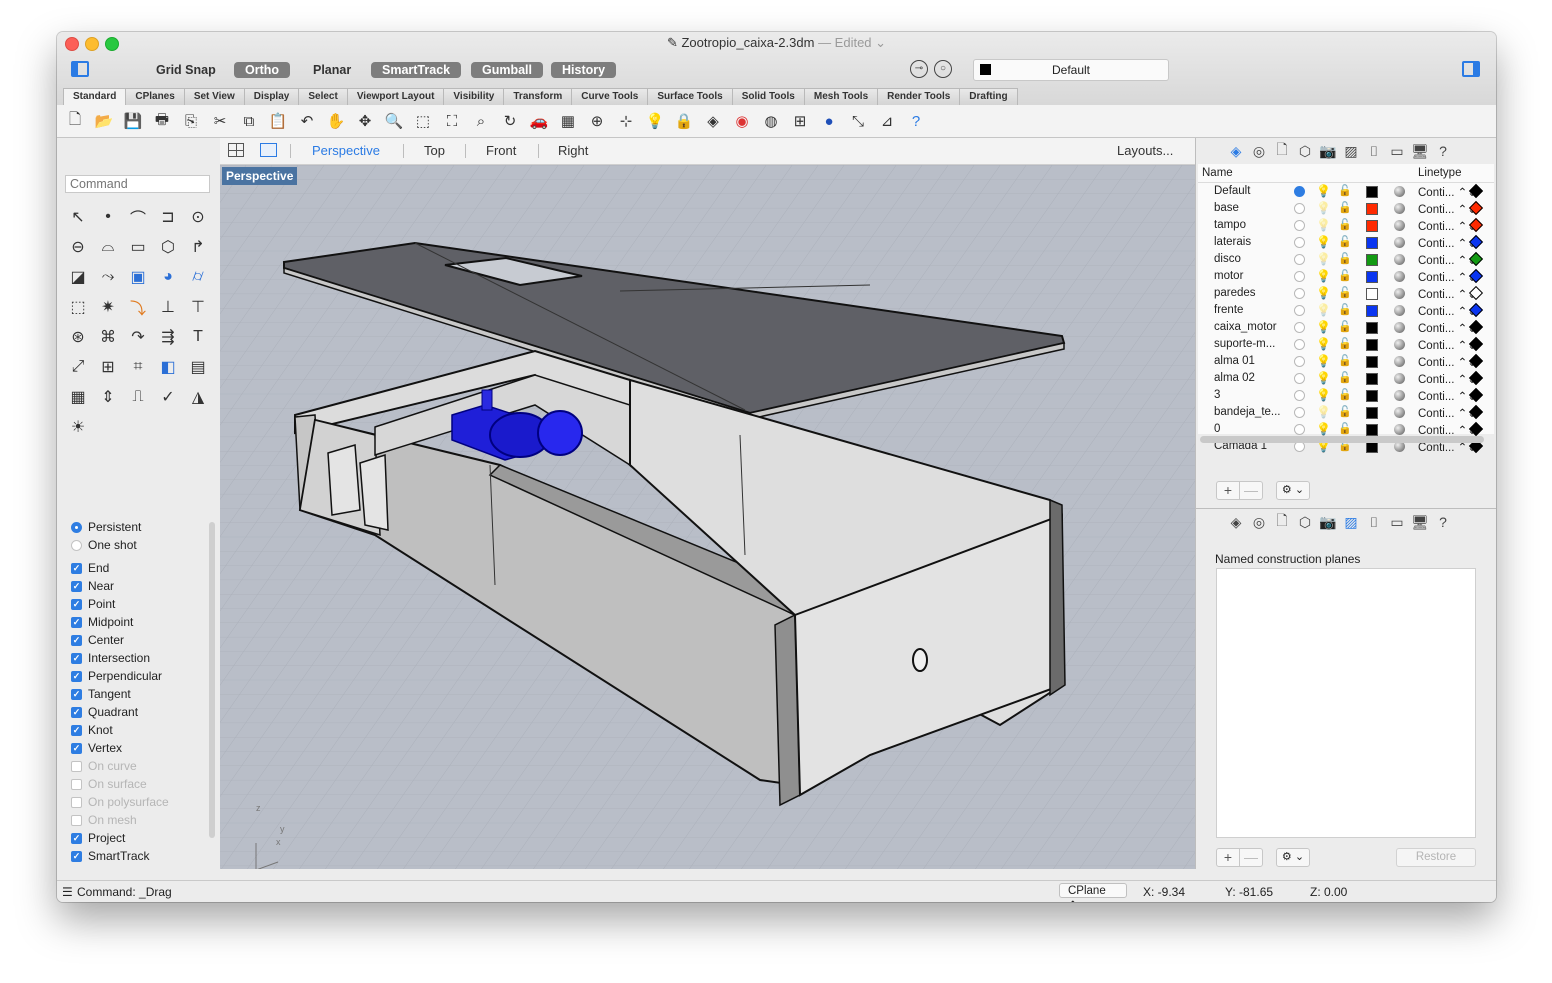  I want to click on boolean-icon: ⊛, so click(78, 337).